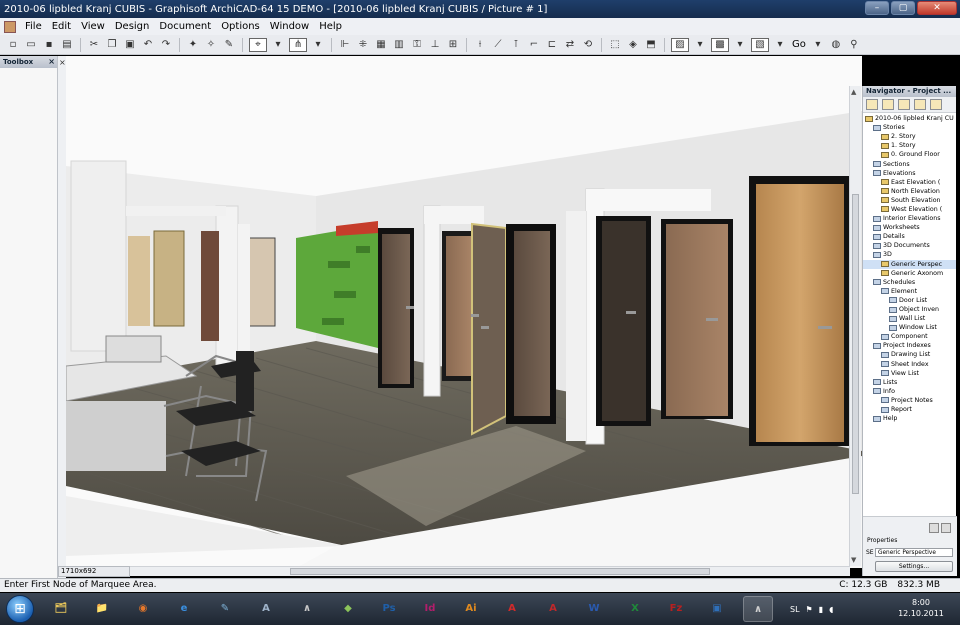 The image size is (960, 625). Describe the element at coordinates (909, 236) in the screenshot. I see `tree-item: Details` at that location.